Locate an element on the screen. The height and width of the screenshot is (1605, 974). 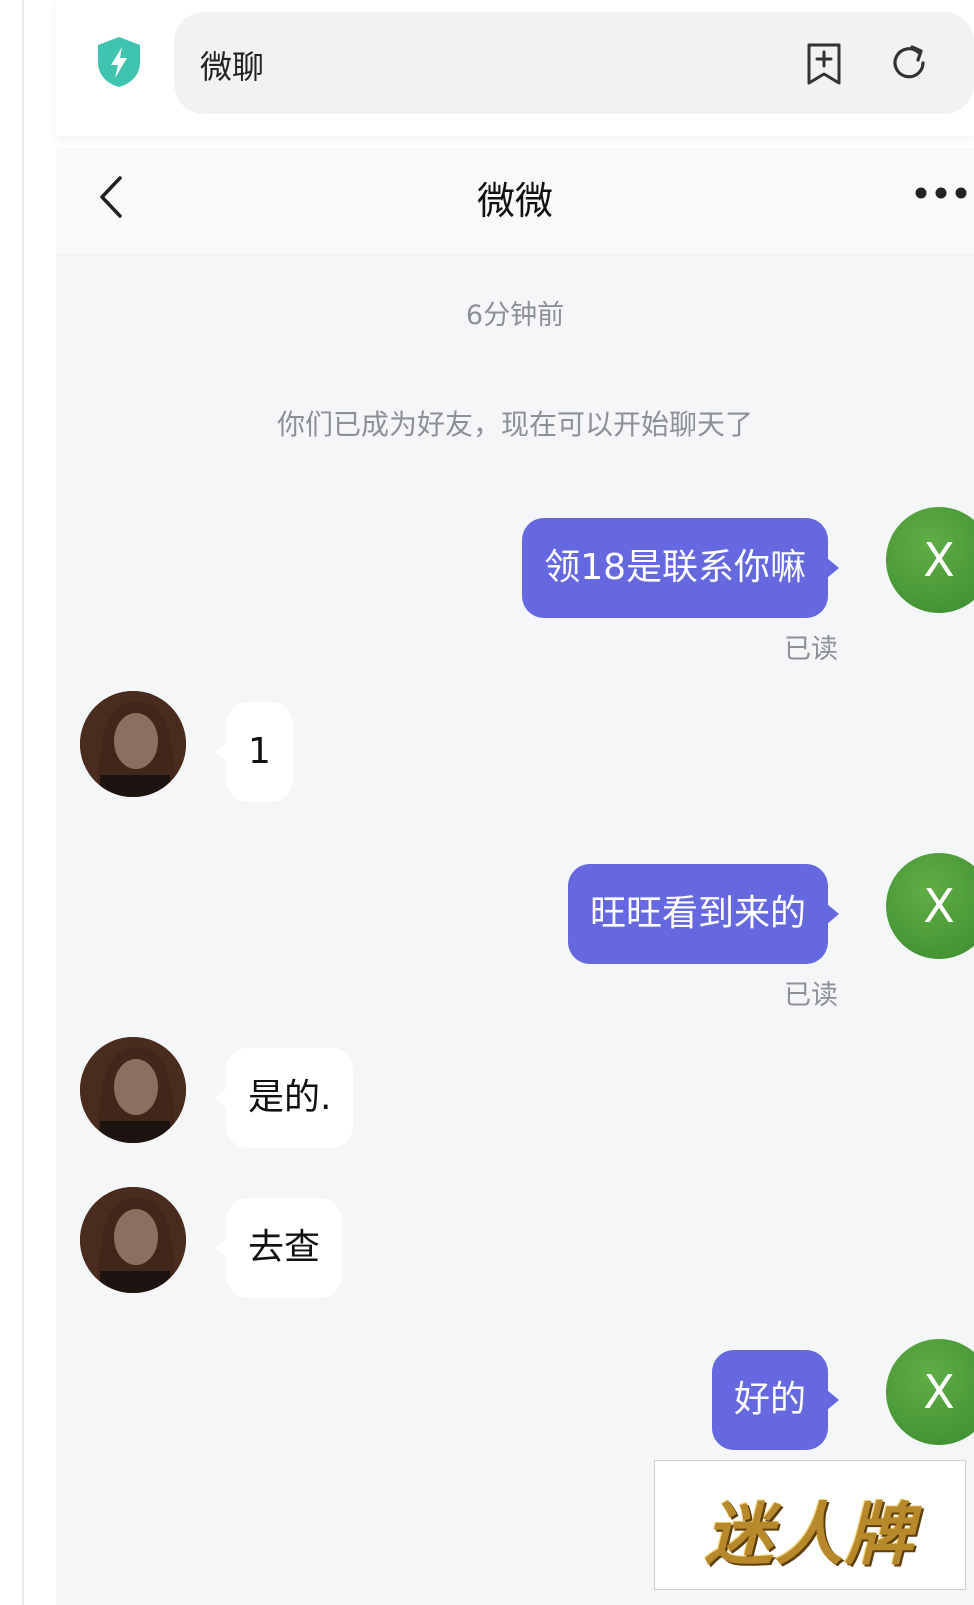
watermark-text: 迷人牌 is located at coordinates (809, 1535).